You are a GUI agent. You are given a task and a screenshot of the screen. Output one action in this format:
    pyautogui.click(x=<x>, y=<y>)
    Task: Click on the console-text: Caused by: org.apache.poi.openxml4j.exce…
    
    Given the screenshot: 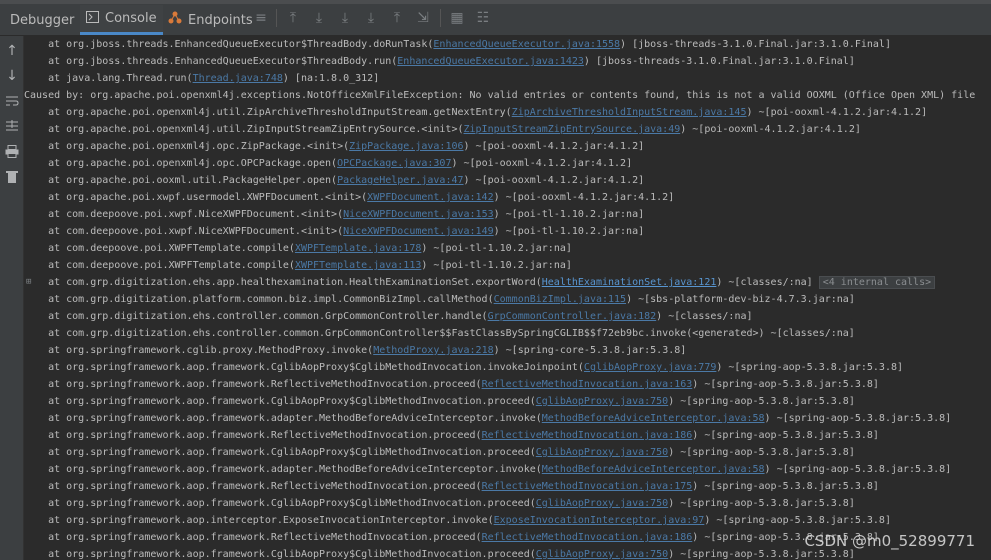 What is the action you would take?
    pyautogui.click(x=500, y=95)
    